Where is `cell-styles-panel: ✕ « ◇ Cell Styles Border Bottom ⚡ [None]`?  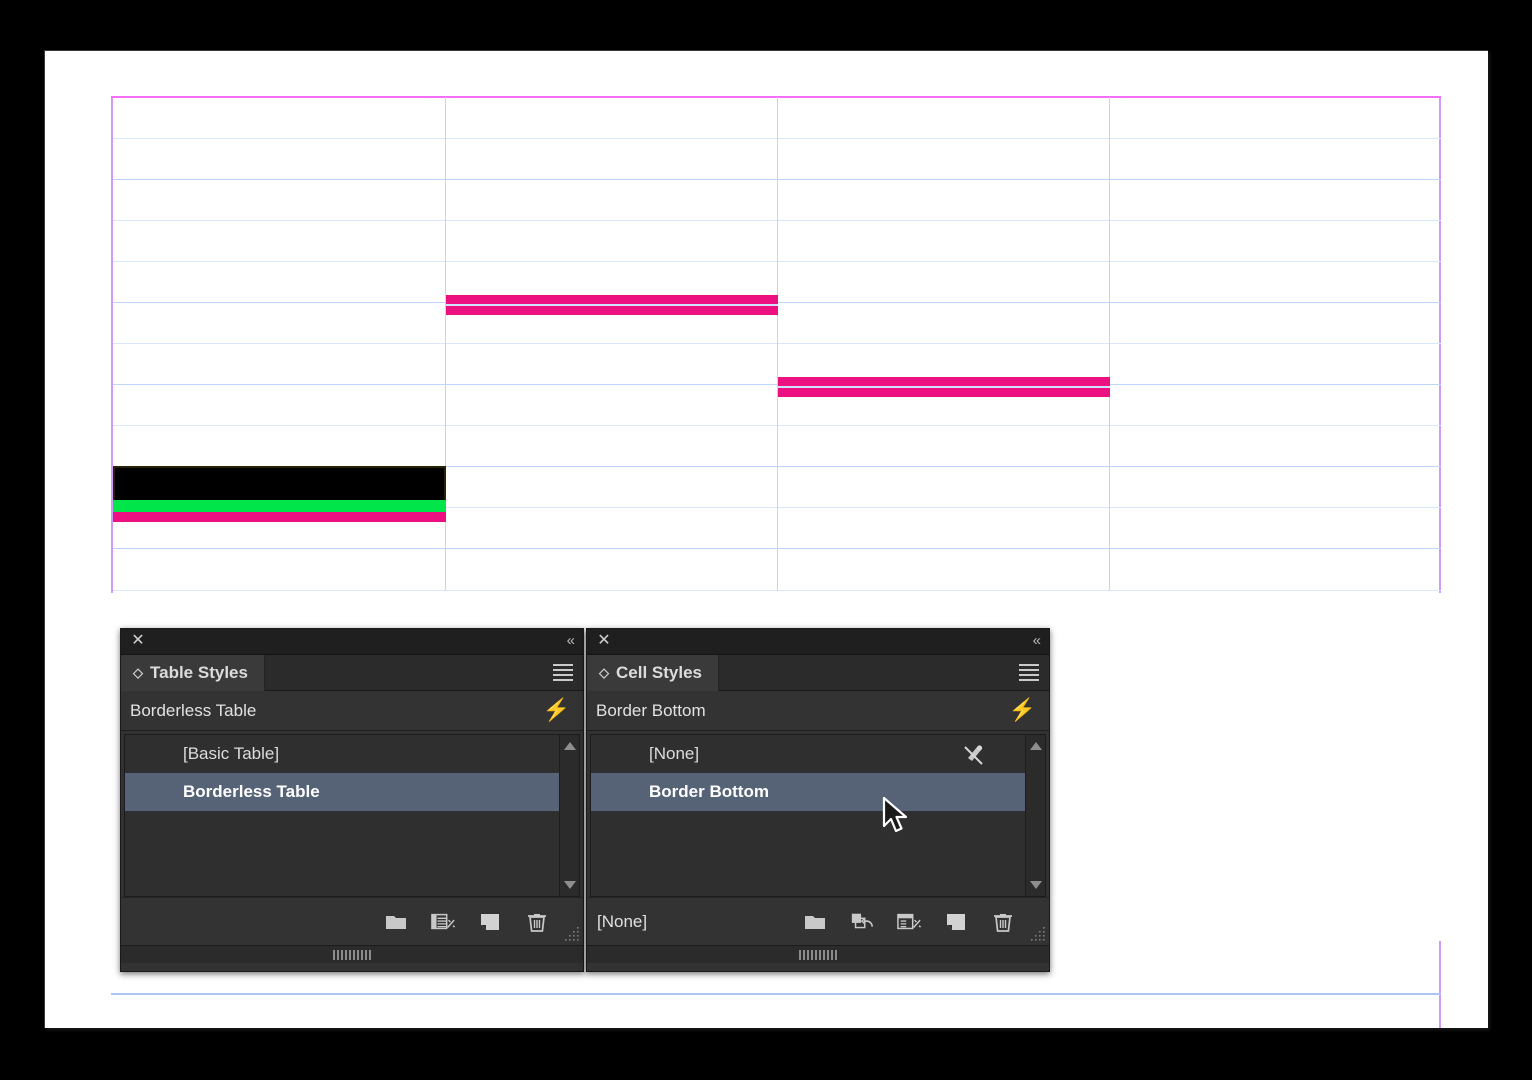 cell-styles-panel: ✕ « ◇ Cell Styles Border Bottom ⚡ [None] is located at coordinates (818, 800).